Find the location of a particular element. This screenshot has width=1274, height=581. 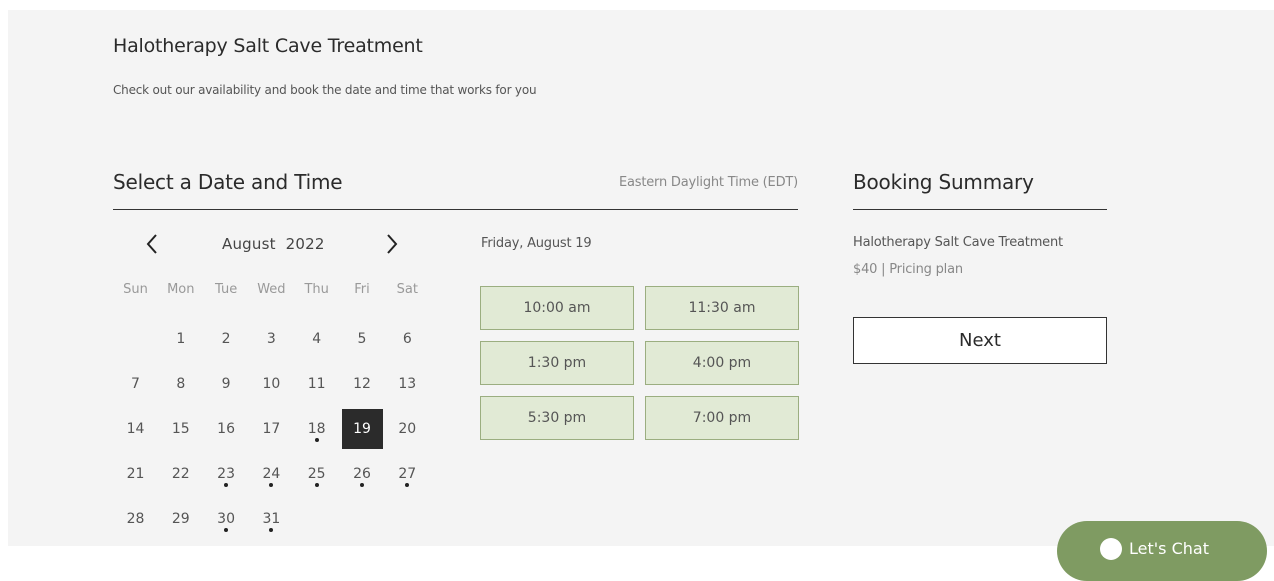

chevron-right-icon is located at coordinates (392, 245).